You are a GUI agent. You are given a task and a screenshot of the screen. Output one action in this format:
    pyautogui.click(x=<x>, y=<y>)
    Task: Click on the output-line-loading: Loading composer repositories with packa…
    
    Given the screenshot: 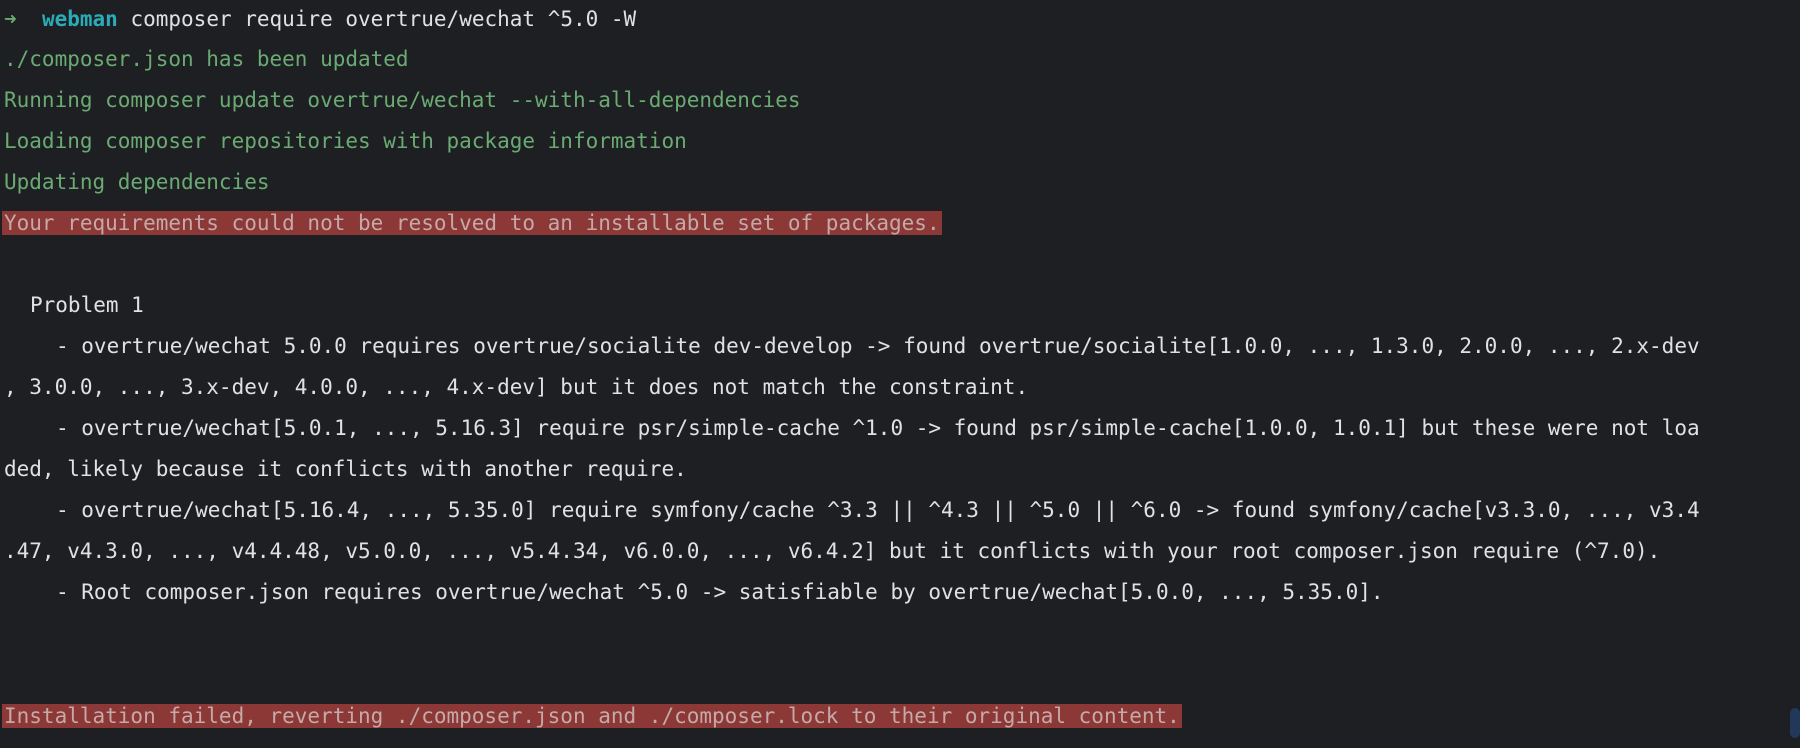 What is the action you would take?
    pyautogui.click(x=345, y=141)
    